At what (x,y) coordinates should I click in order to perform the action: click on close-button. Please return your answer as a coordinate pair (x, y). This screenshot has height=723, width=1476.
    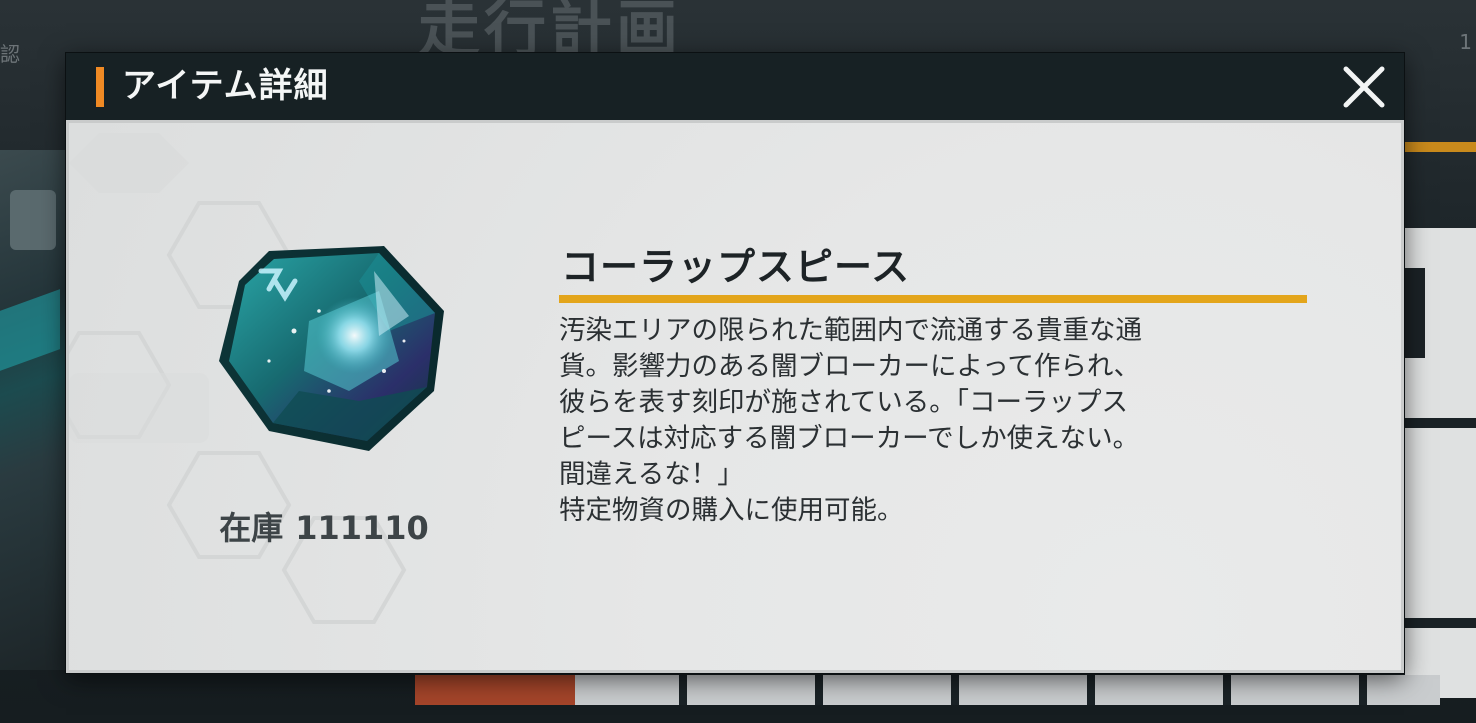
    Looking at the image, I should click on (1364, 87).